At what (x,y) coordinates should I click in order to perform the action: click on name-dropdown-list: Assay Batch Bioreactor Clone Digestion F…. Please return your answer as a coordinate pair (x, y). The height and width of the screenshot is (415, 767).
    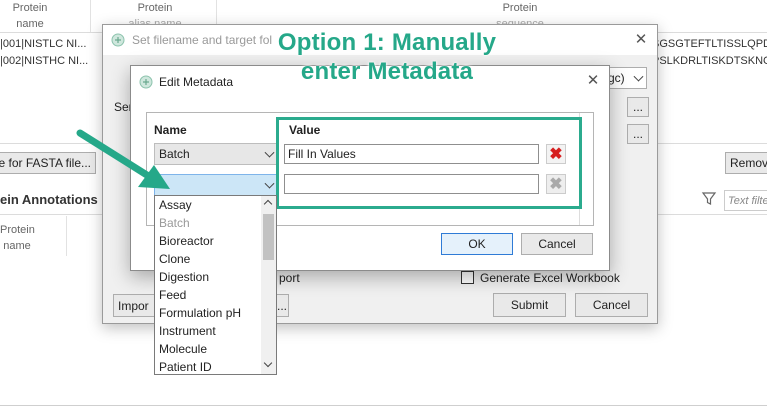
    Looking at the image, I should click on (215, 285).